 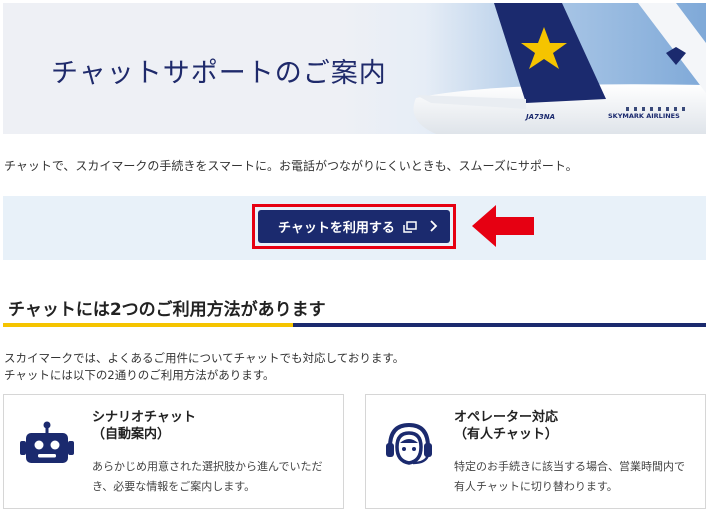 I want to click on robot-icon, so click(x=47, y=442).